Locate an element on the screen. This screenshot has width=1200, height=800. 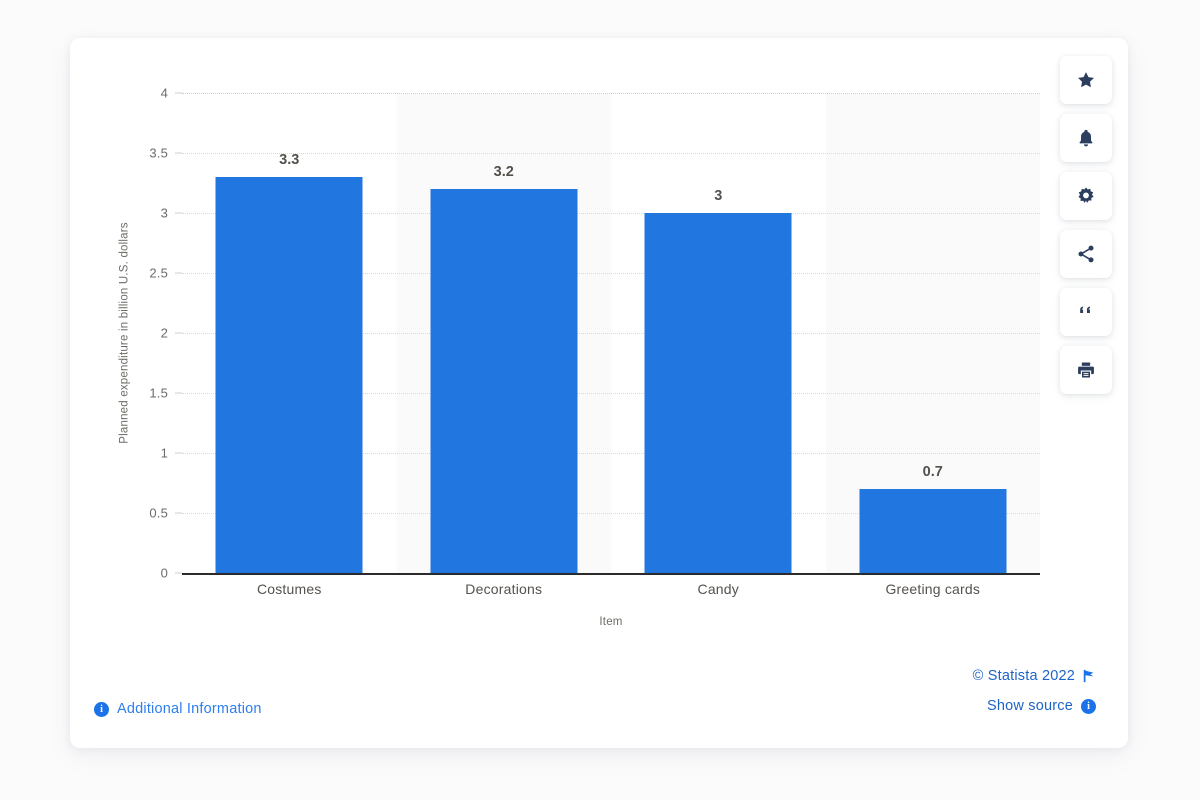
x-axis-tick-label: Decorations is located at coordinates (504, 589).